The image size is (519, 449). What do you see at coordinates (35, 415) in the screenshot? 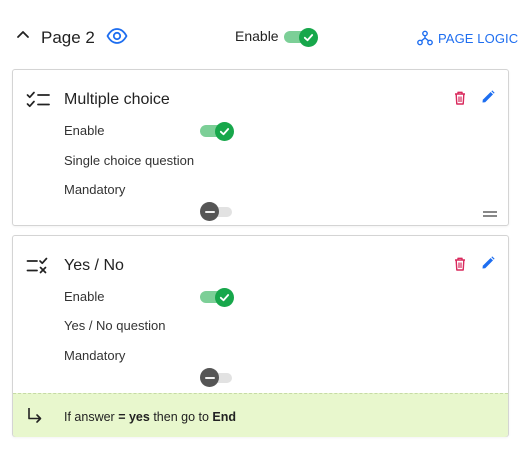
I see `return-arrow-icon` at bounding box center [35, 415].